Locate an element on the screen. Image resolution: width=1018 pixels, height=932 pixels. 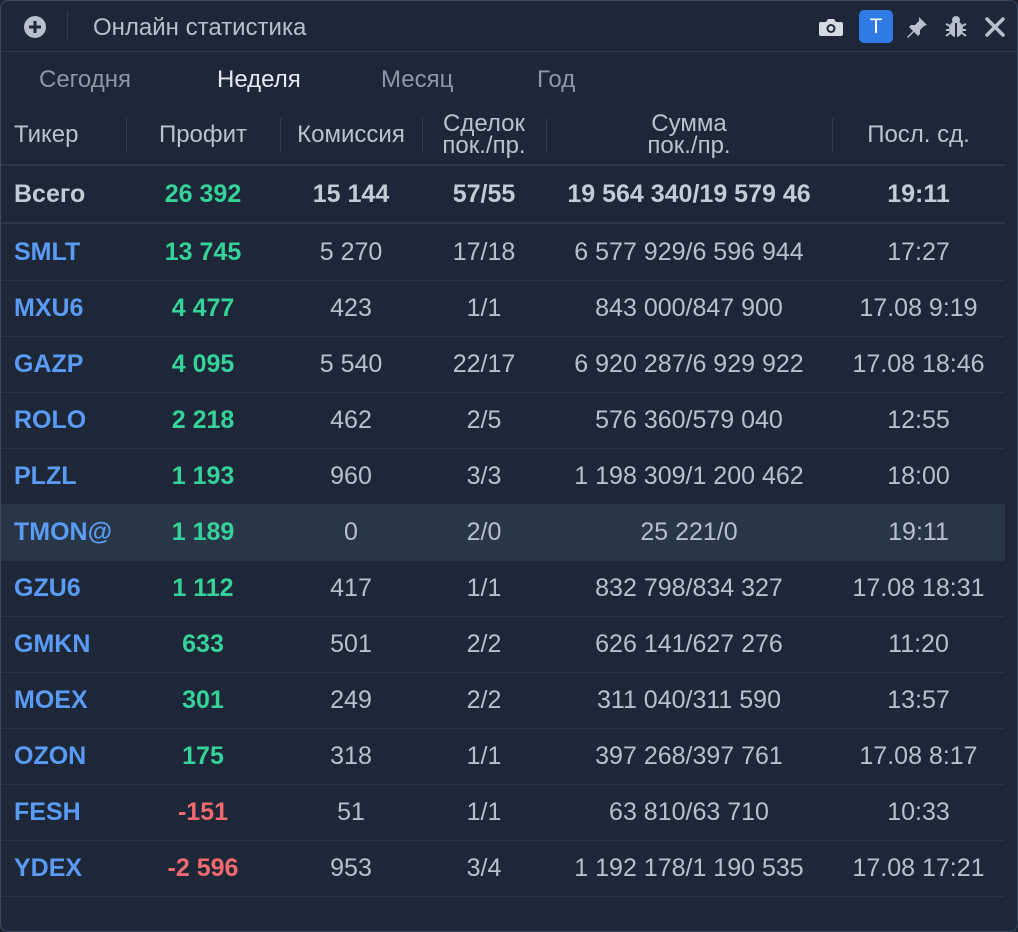
total-profit: 26 392 is located at coordinates (203, 194).